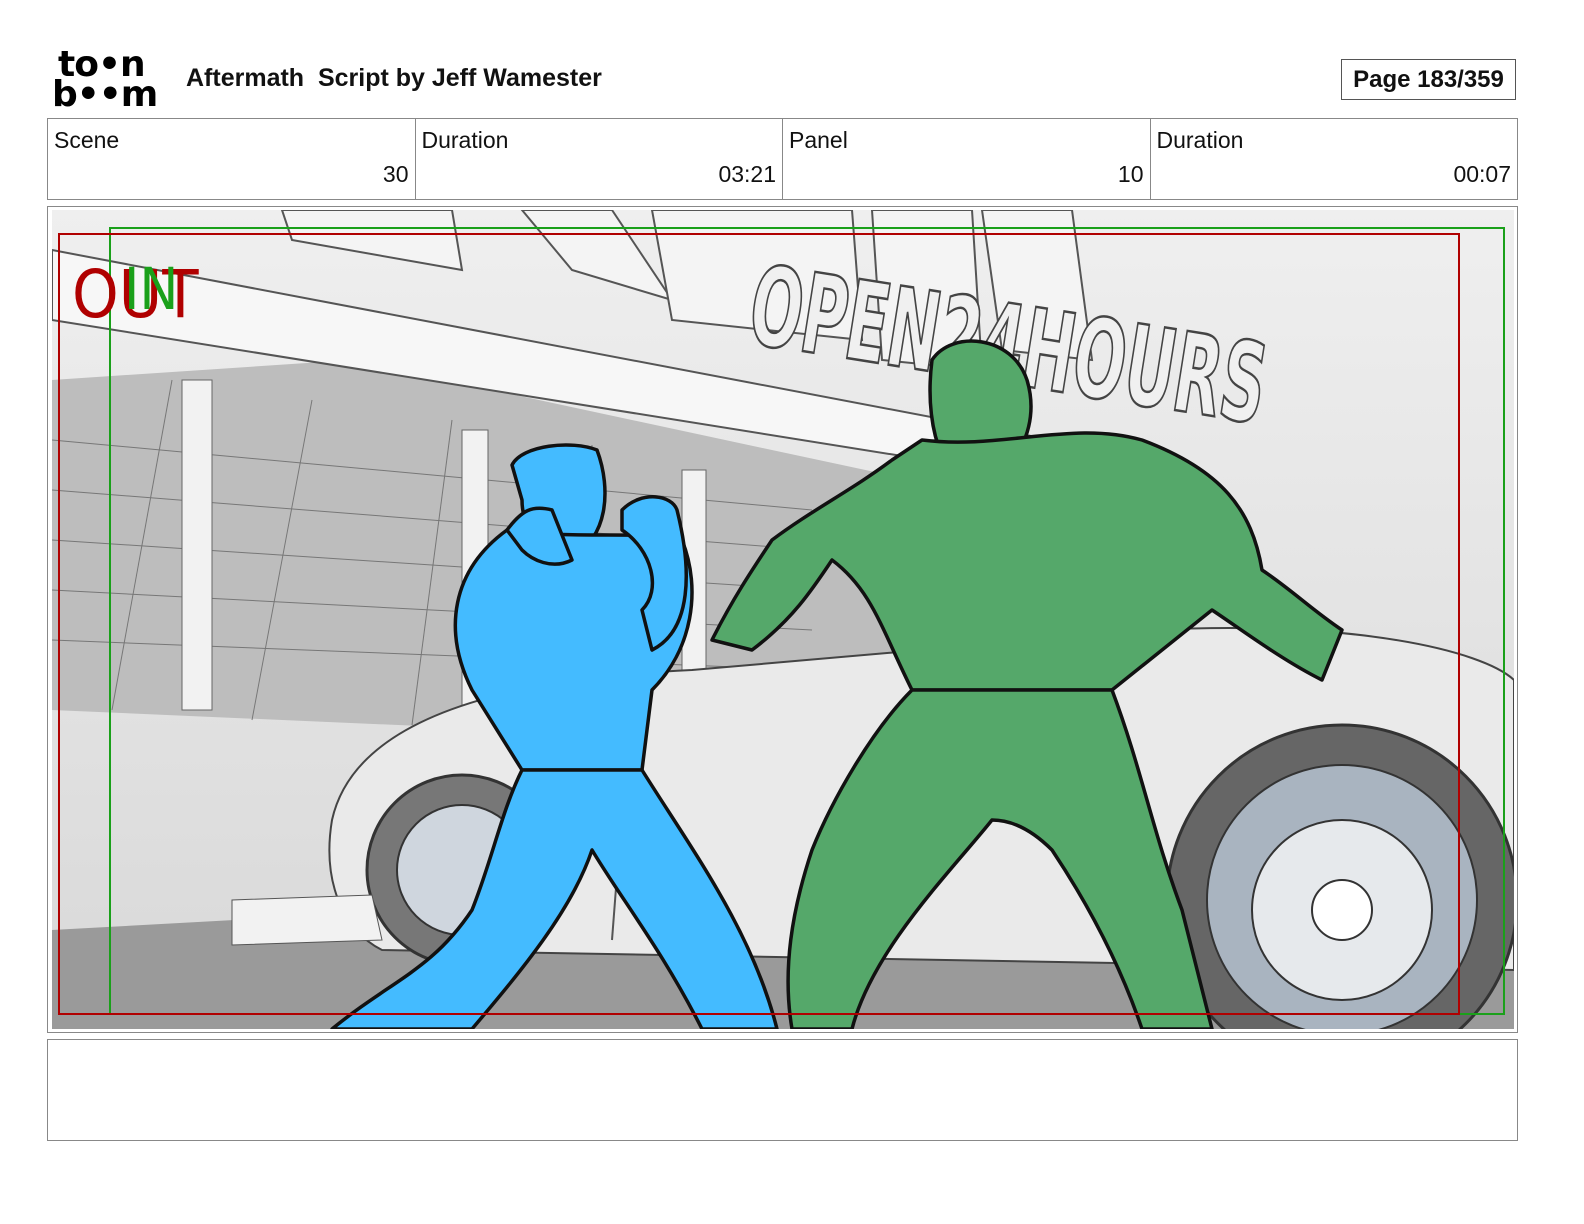  What do you see at coordinates (818, 140) in the screenshot?
I see `panel-label: Panel` at bounding box center [818, 140].